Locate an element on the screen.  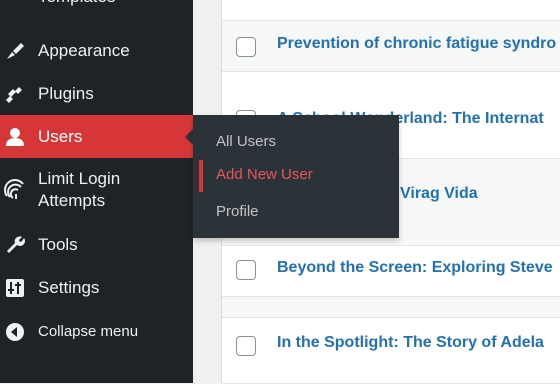
sidebar-item-label: Templates is located at coordinates (76, 4).